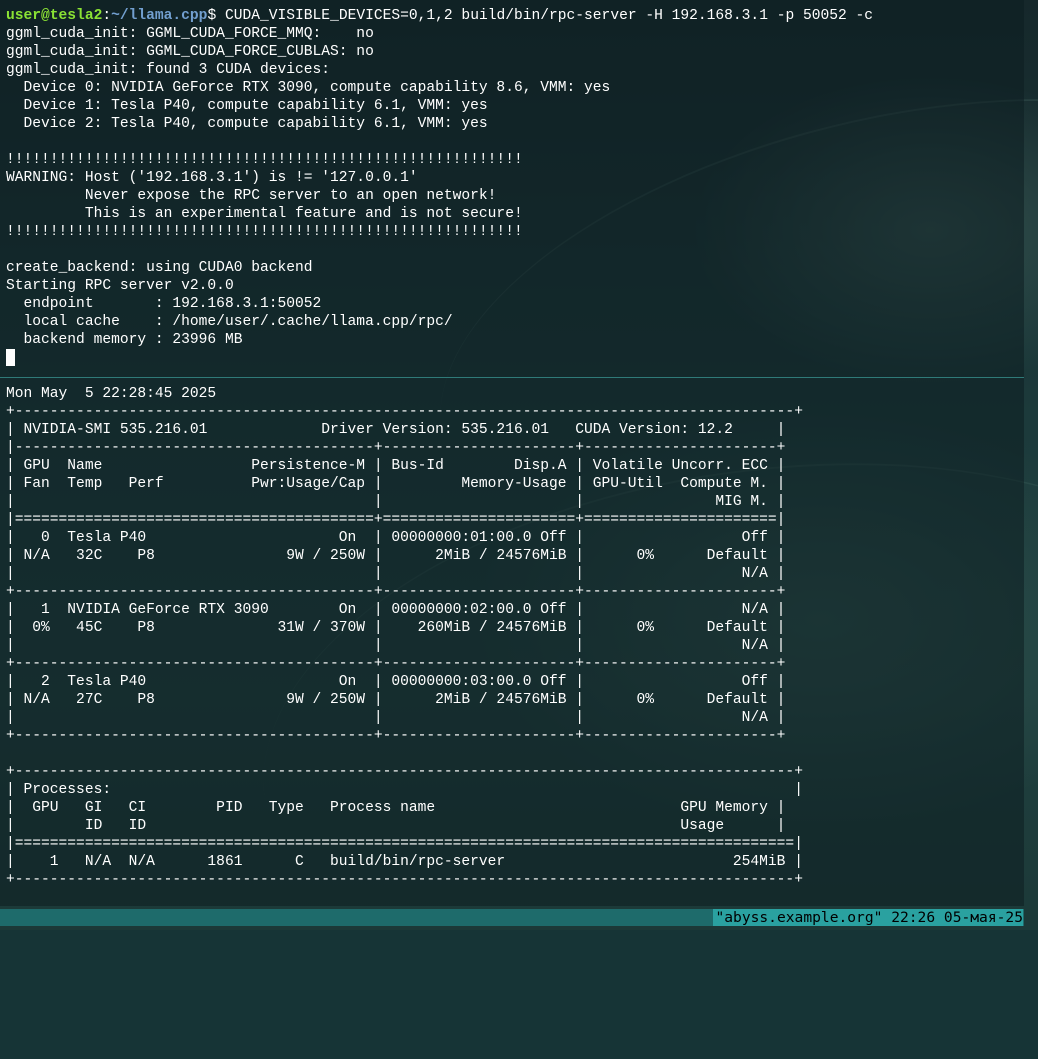 The width and height of the screenshot is (1038, 1059). What do you see at coordinates (120, 286) in the screenshot?
I see `output-line: Starting RPC server v2.0.0` at bounding box center [120, 286].